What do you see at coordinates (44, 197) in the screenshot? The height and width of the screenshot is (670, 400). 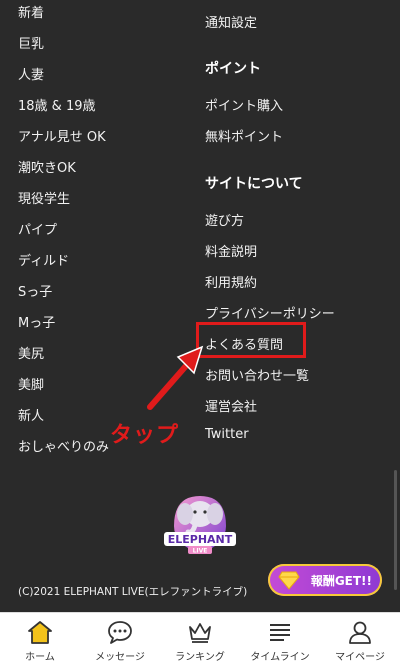 I see `category-item-student: 現役学生` at bounding box center [44, 197].